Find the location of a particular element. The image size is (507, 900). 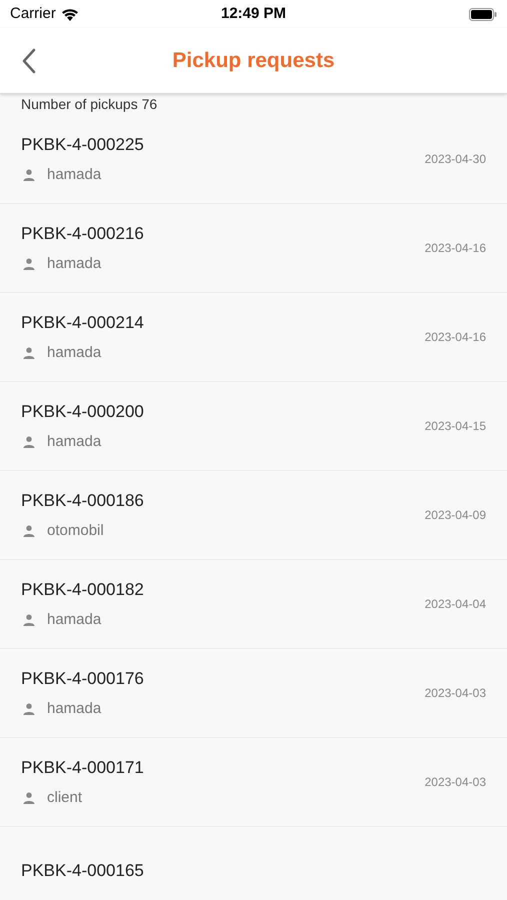

battery-icon is located at coordinates (483, 14).